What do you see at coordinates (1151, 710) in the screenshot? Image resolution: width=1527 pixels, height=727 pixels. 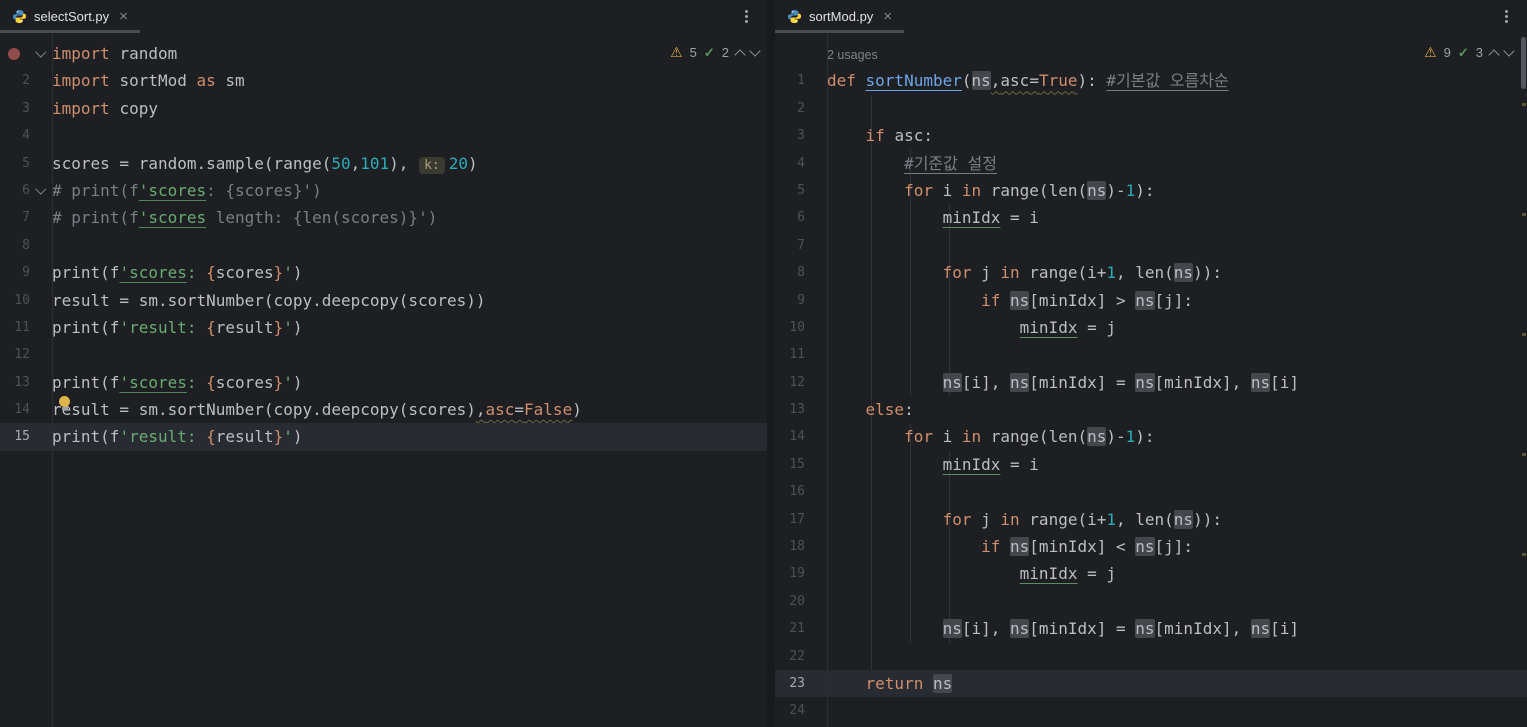 I see `code-line: 24` at bounding box center [1151, 710].